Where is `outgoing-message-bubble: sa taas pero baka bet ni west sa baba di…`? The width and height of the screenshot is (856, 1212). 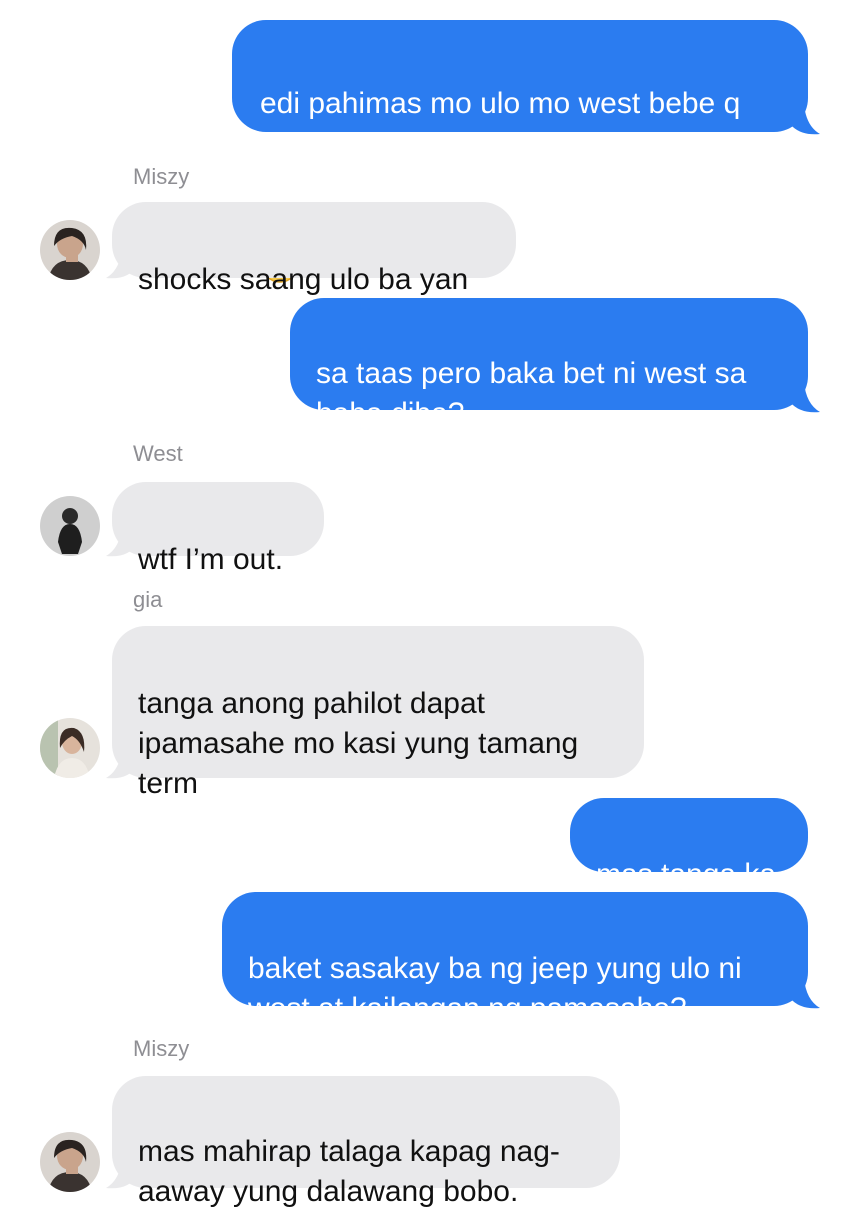 outgoing-message-bubble: sa taas pero baka bet ni west sa baba di… is located at coordinates (549, 364).